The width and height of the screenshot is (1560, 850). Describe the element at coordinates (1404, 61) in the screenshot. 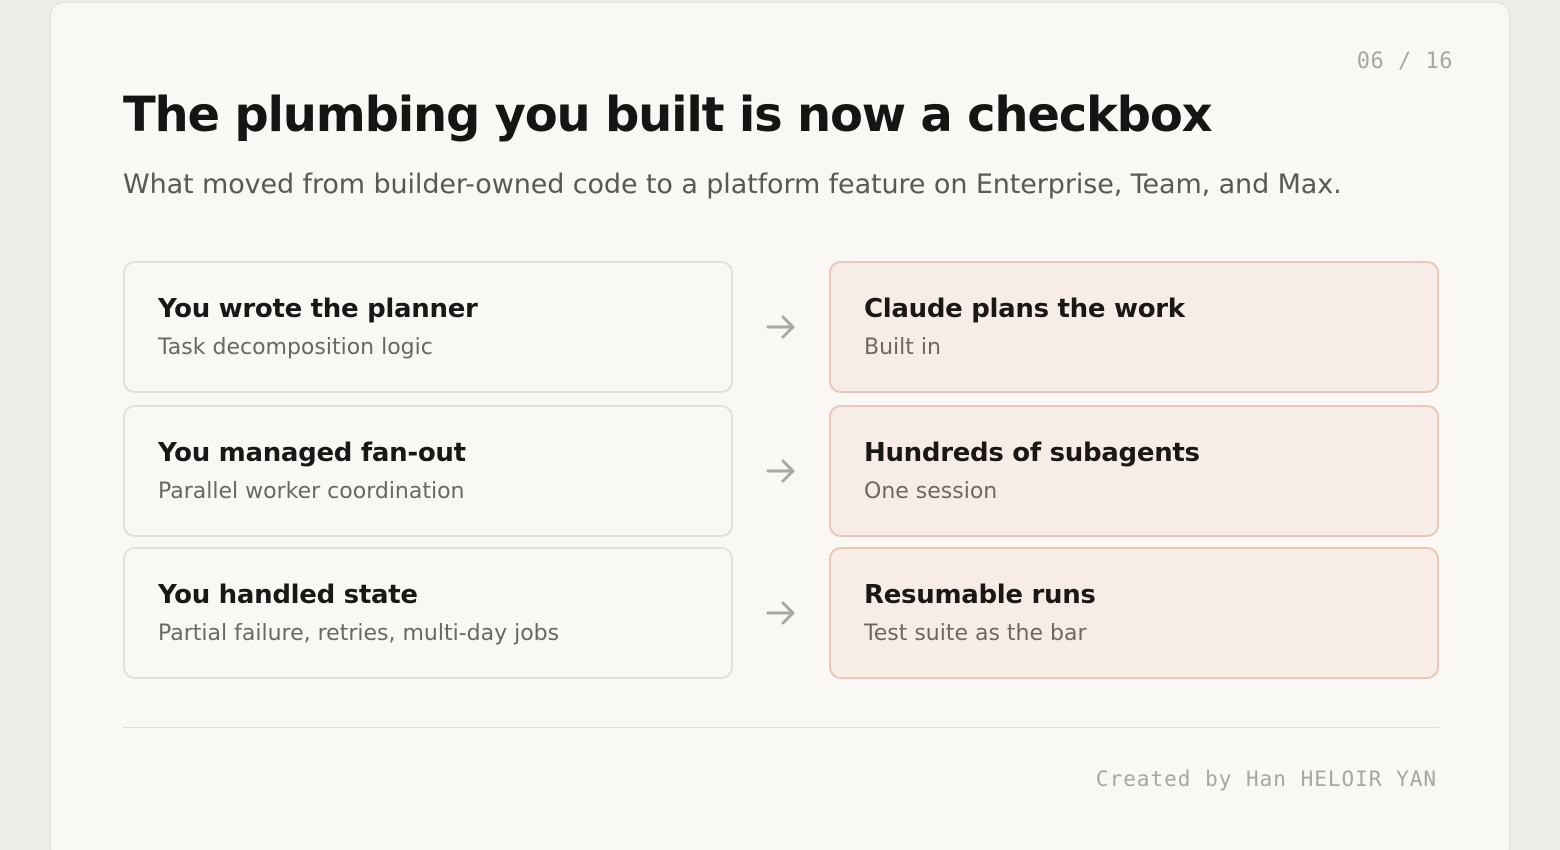

I see `page-counter: 06 / 16` at that location.